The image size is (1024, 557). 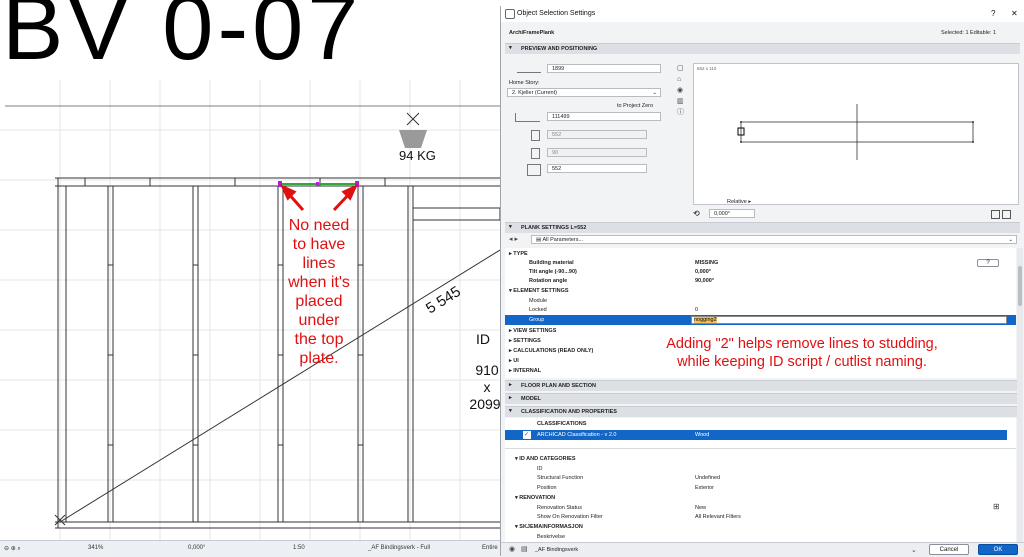 What do you see at coordinates (702, 435) in the screenshot?
I see `classification-value: Wood` at bounding box center [702, 435].